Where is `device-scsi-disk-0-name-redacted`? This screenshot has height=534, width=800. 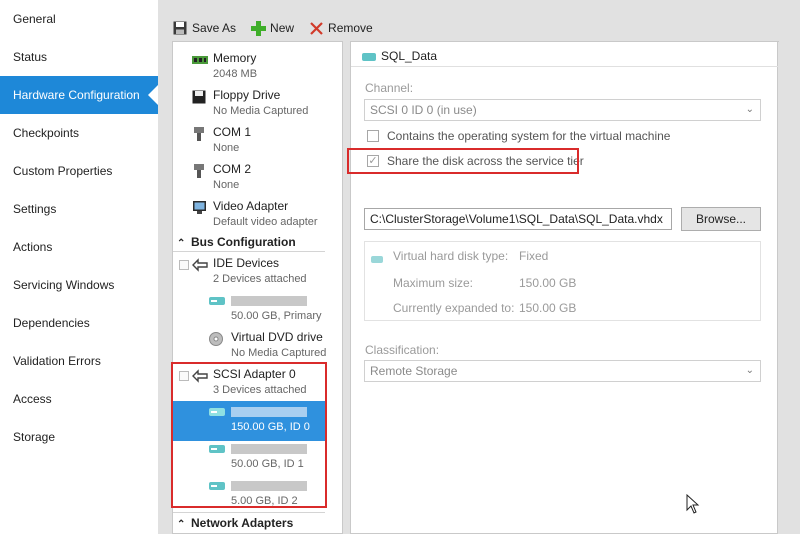
device-scsi-disk-0-name-redacted is located at coordinates (269, 412).